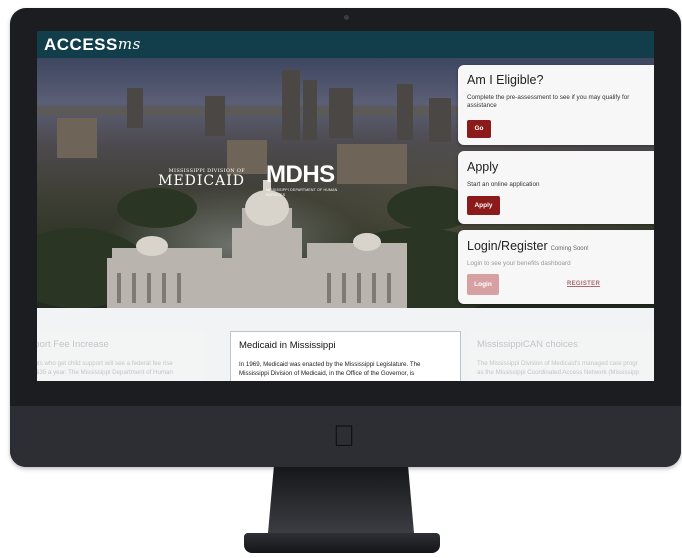  I want to click on register-link: REGISTER, so click(583, 284).